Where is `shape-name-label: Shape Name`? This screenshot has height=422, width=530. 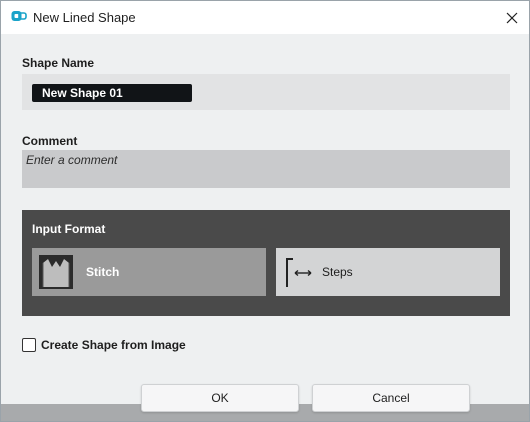 shape-name-label: Shape Name is located at coordinates (58, 63).